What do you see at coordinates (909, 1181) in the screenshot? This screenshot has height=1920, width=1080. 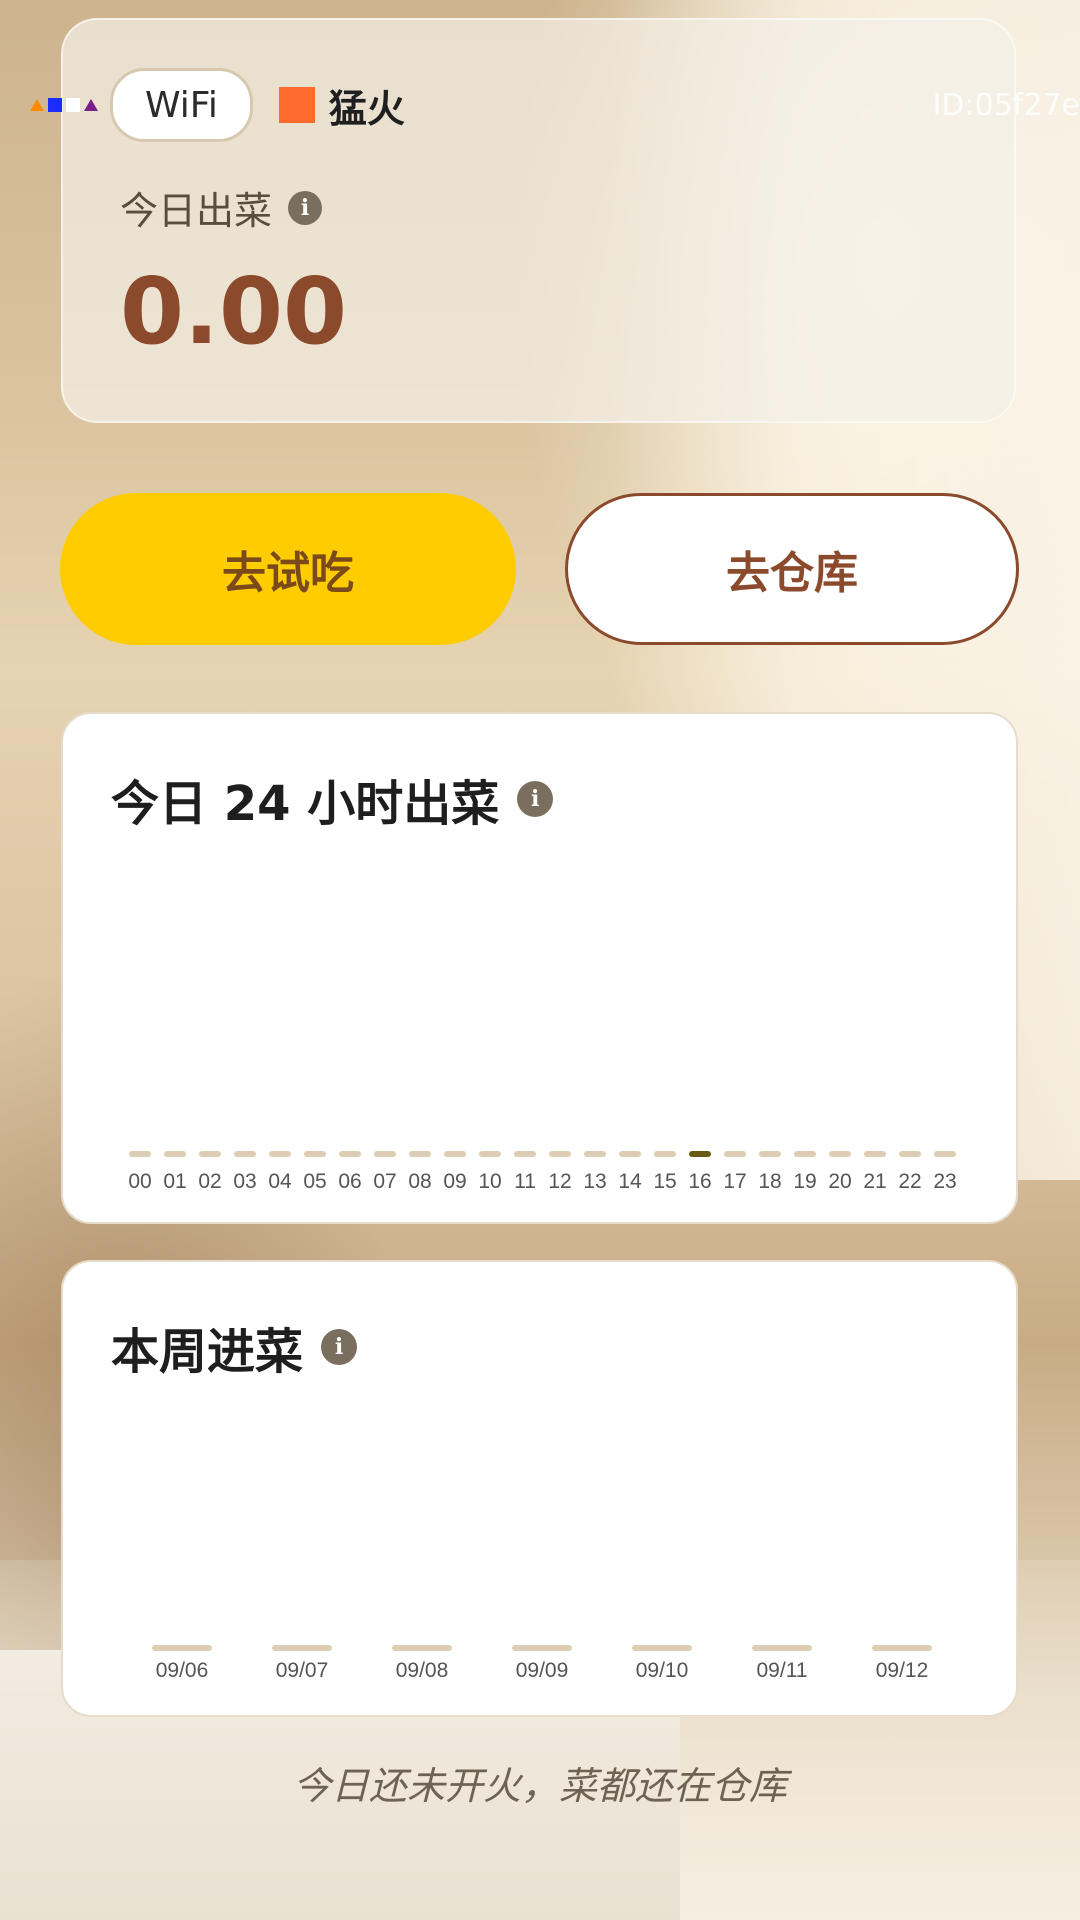 I see `x-tick-label: 22` at bounding box center [909, 1181].